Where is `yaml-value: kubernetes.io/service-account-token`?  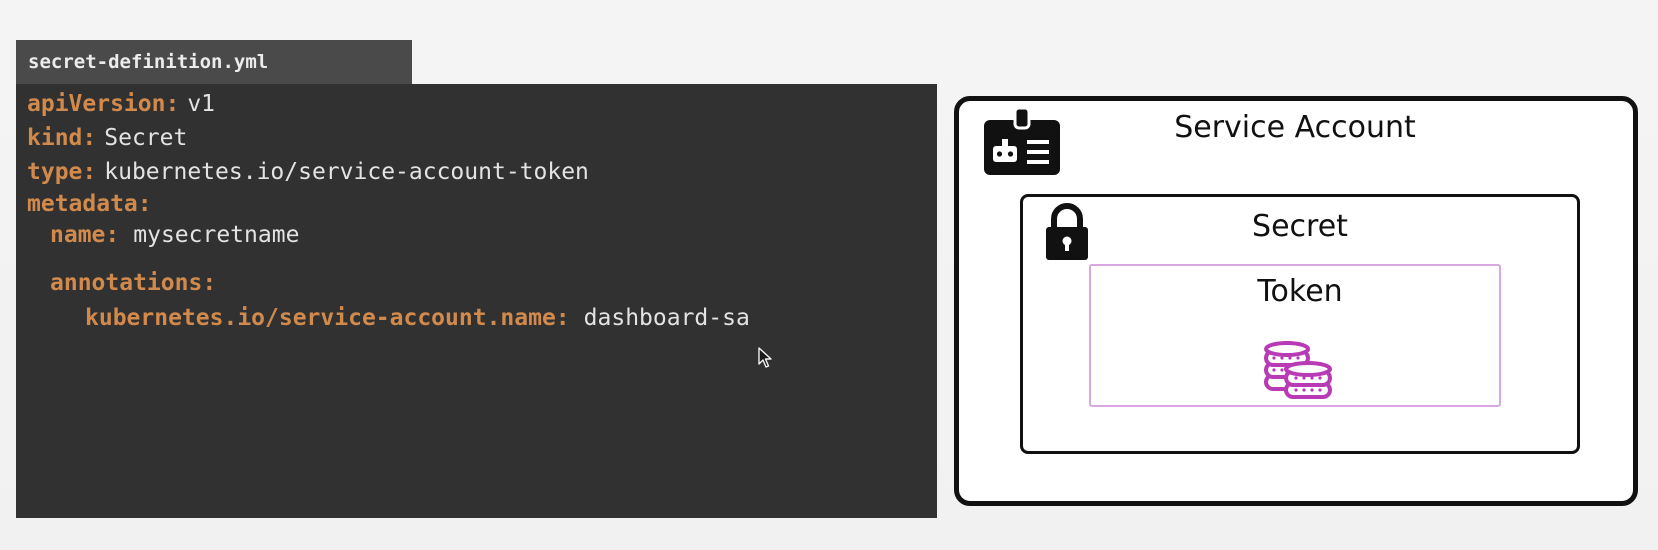 yaml-value: kubernetes.io/service-account-token is located at coordinates (346, 172).